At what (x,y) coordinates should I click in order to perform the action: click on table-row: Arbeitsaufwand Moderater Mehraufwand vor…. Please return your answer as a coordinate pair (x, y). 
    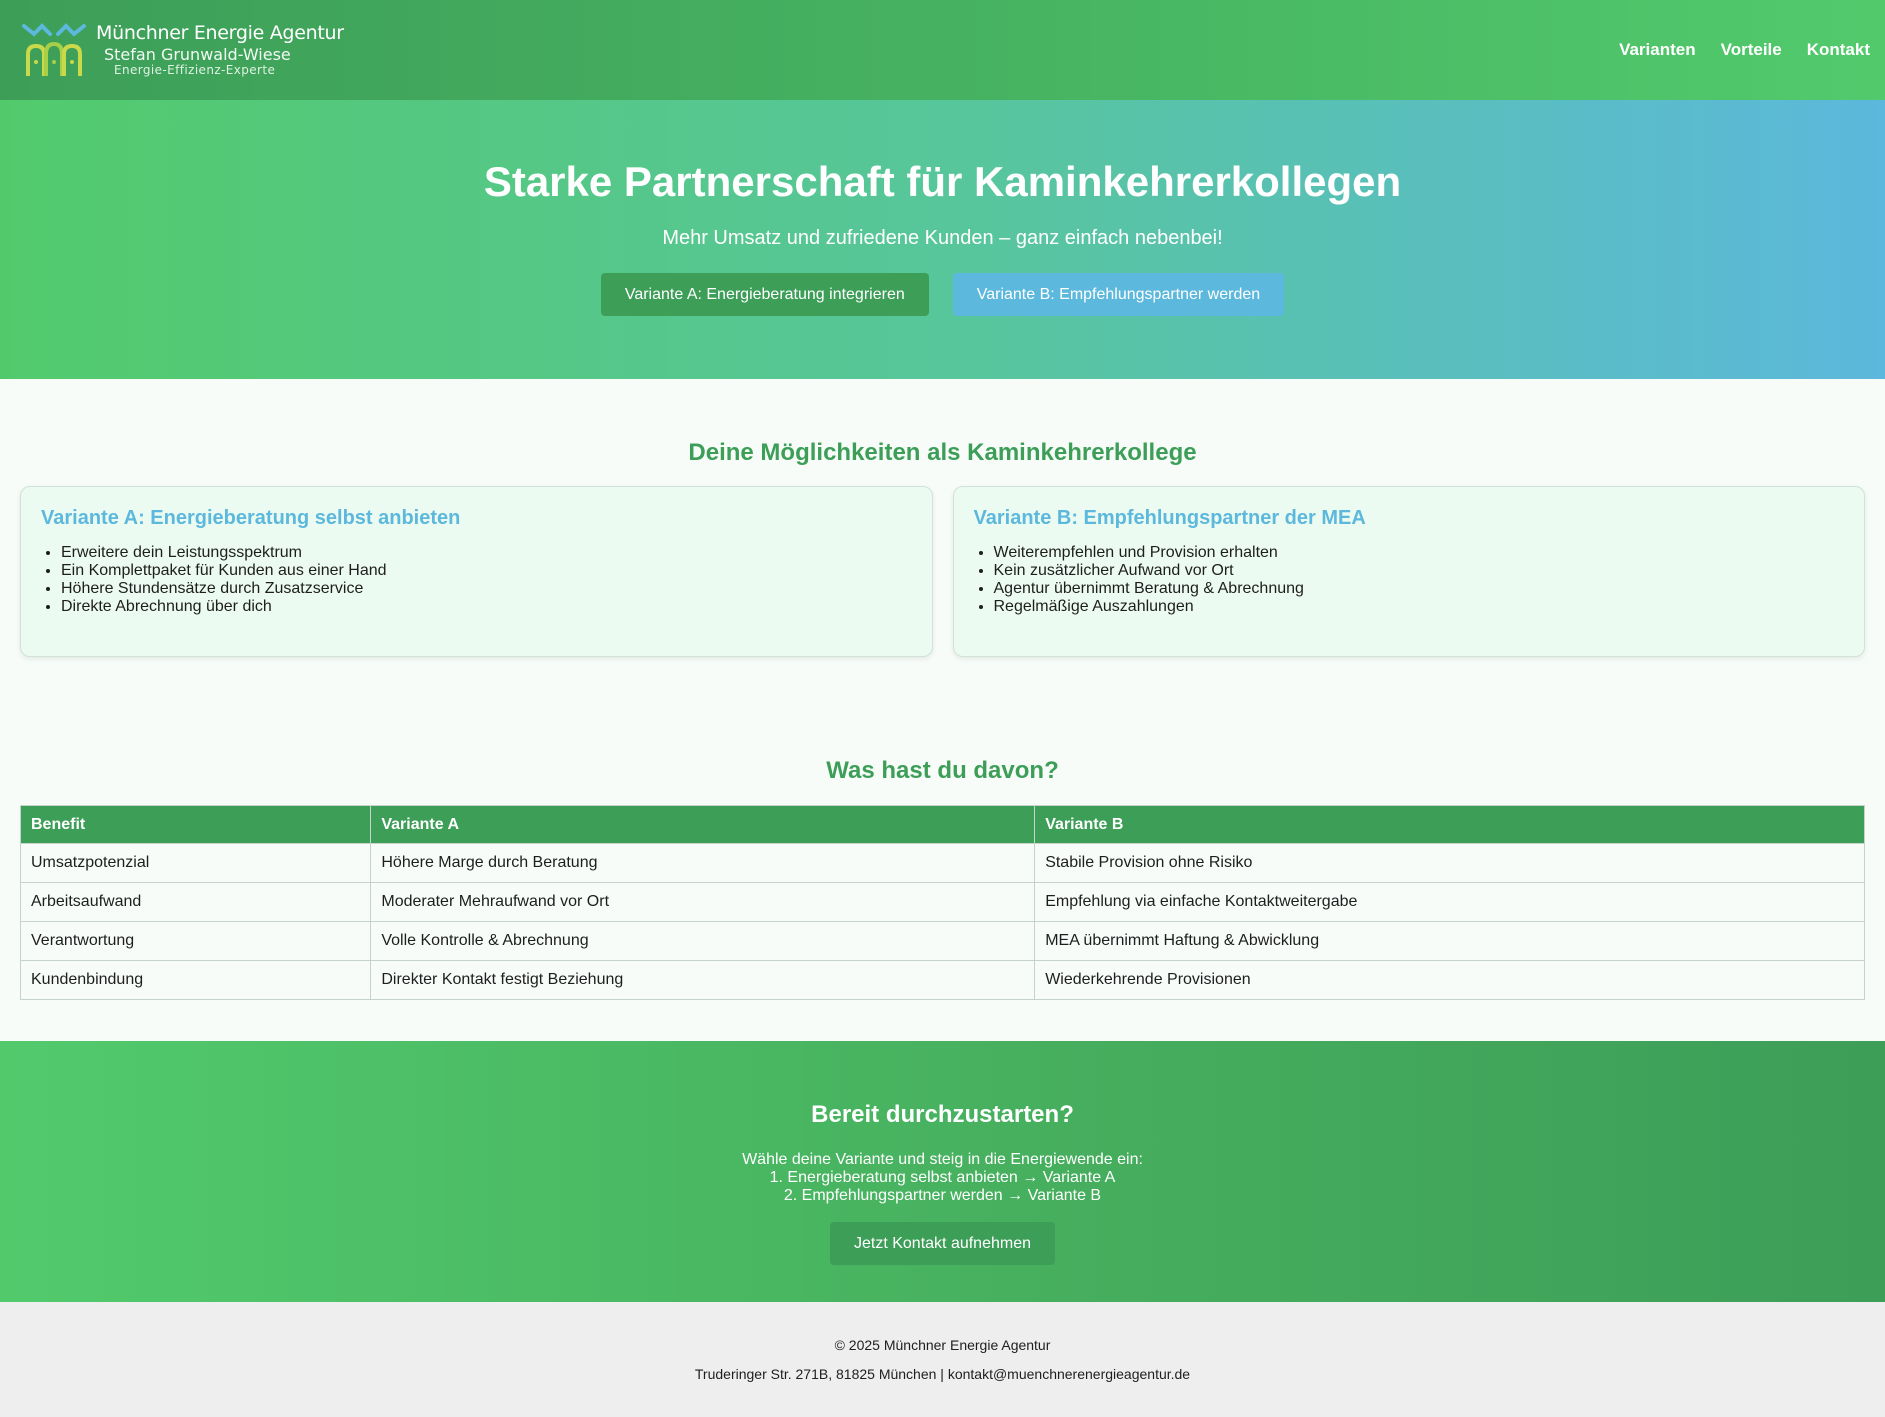
    Looking at the image, I should click on (942, 902).